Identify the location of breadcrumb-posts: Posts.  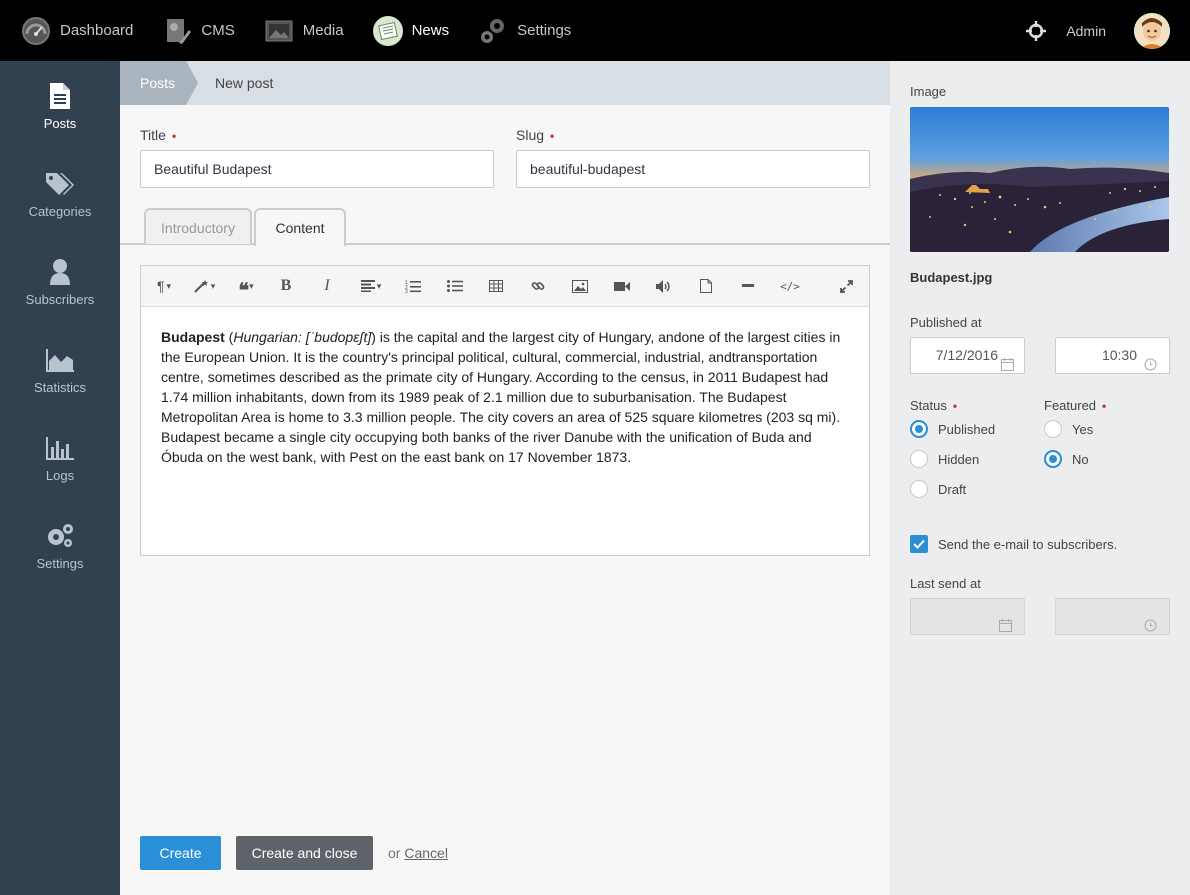
(153, 83).